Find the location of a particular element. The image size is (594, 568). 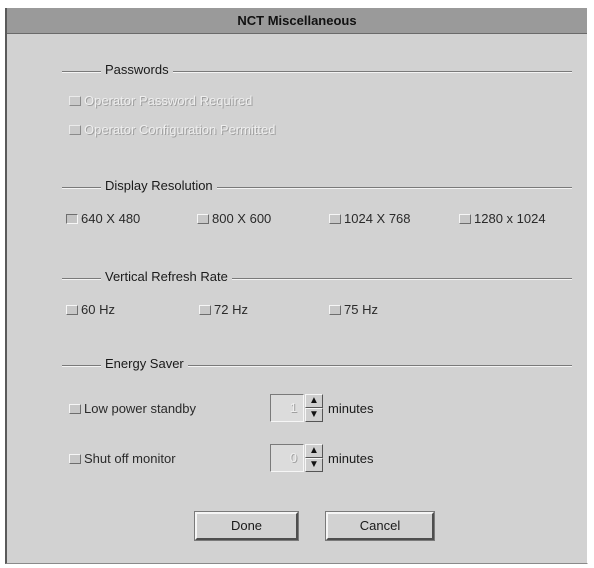

resolution-1024x768-toggle: 1024 X 768 is located at coordinates (370, 218).